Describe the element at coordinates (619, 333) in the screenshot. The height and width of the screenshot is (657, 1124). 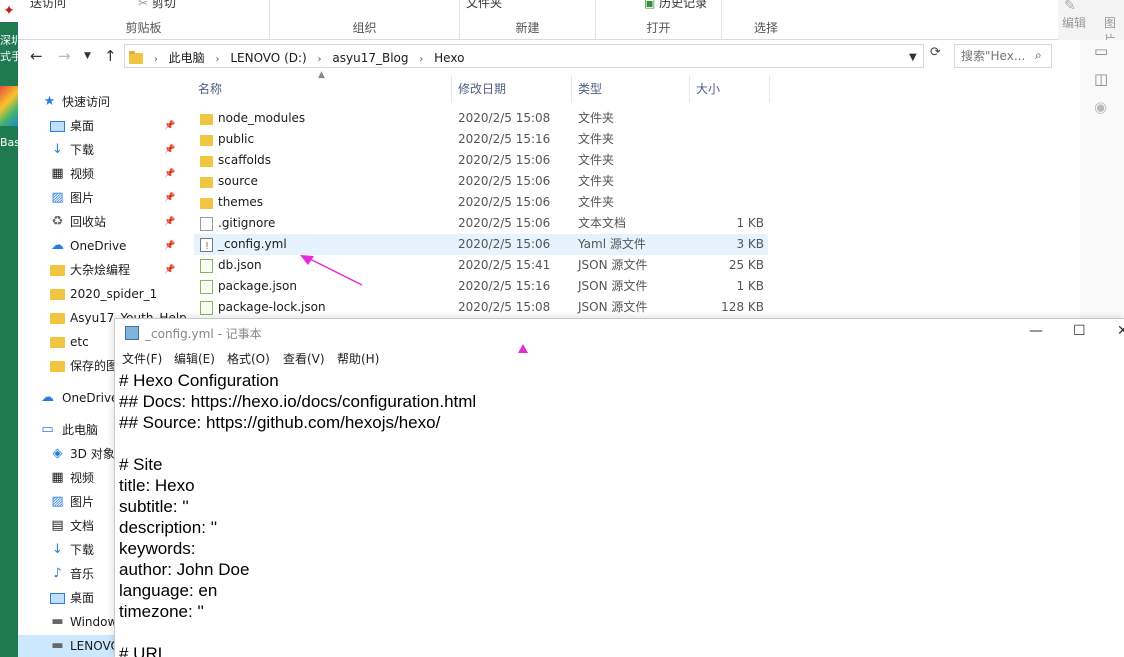
I see `notepad-title-bar: _config.yml - 记事本 — ☐ ✕` at that location.